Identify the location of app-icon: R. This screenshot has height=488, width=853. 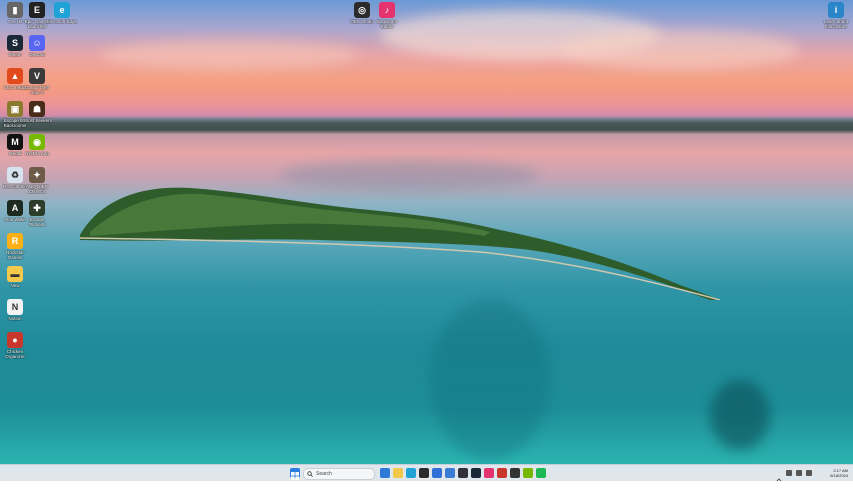
(15, 241).